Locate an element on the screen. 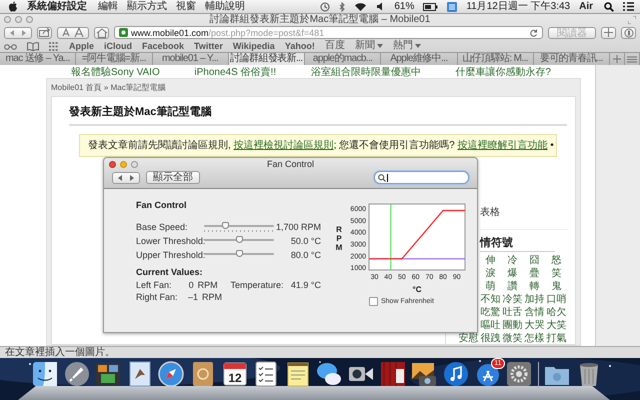  emoticon-link: 爆 is located at coordinates (512, 273).